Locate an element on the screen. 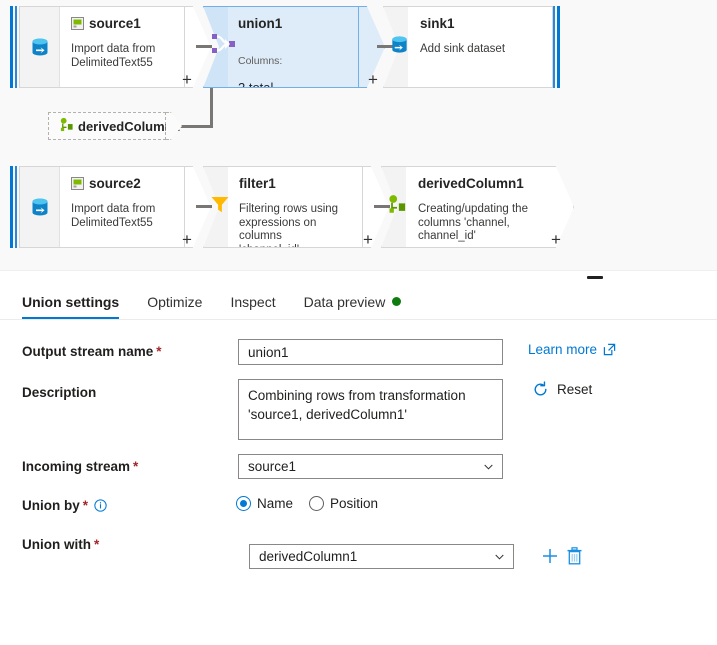  tab-label: Optimize is located at coordinates (175, 301).